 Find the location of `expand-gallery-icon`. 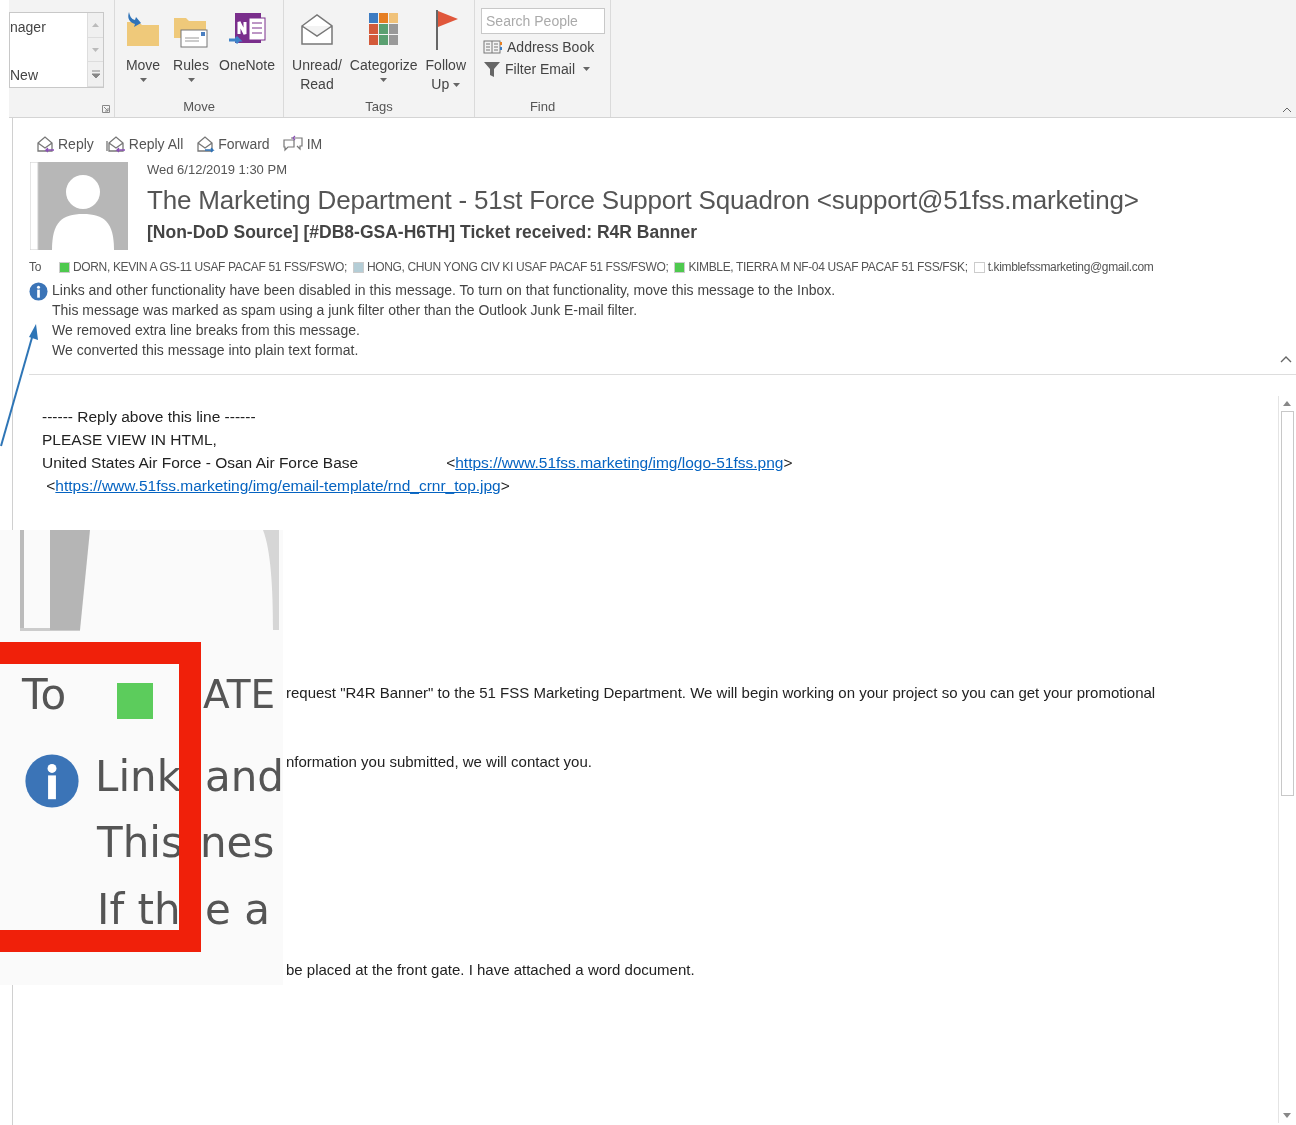

expand-gallery-icon is located at coordinates (95, 74).